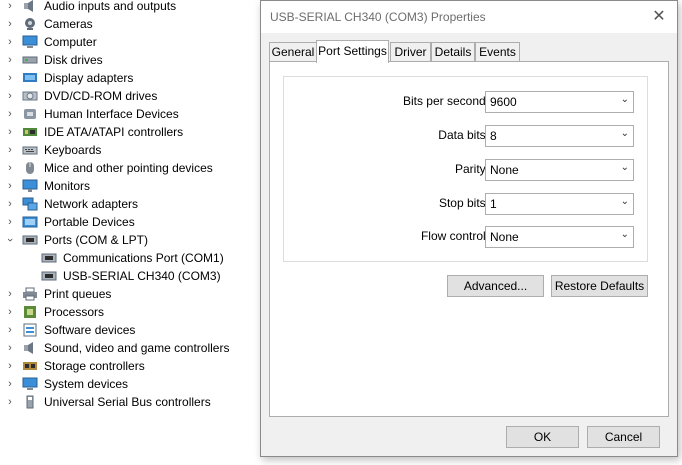 This screenshot has width=682, height=465. Describe the element at coordinates (30, 132) in the screenshot. I see `ide-controller-icon` at that location.